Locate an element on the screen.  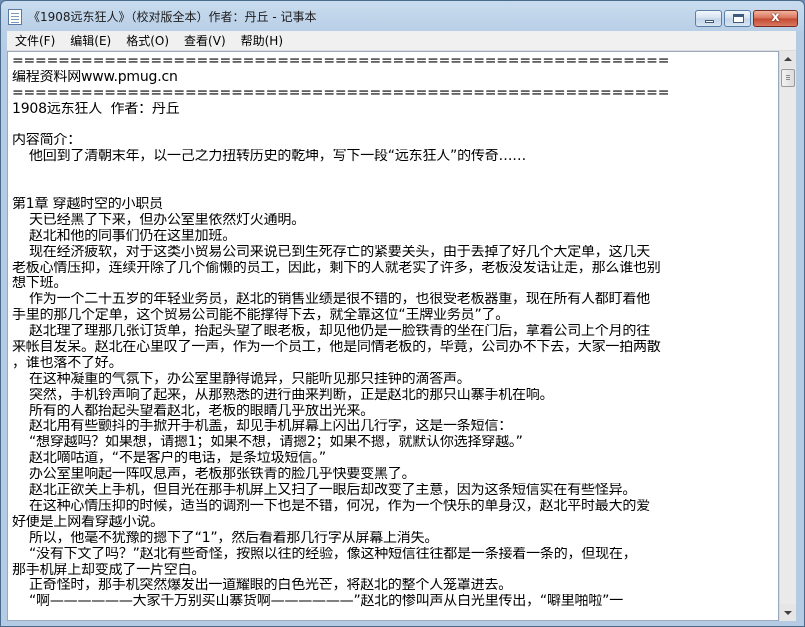
menu-bar: 文件(F) 编辑(E) 格式(O) 查看(V) 帮助(H) is located at coordinates (402, 41).